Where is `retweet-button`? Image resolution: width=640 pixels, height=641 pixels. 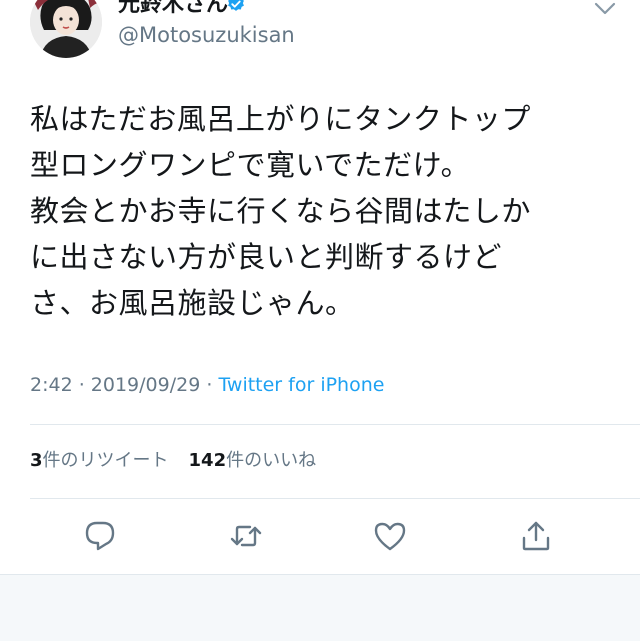 retweet-button is located at coordinates (246, 536).